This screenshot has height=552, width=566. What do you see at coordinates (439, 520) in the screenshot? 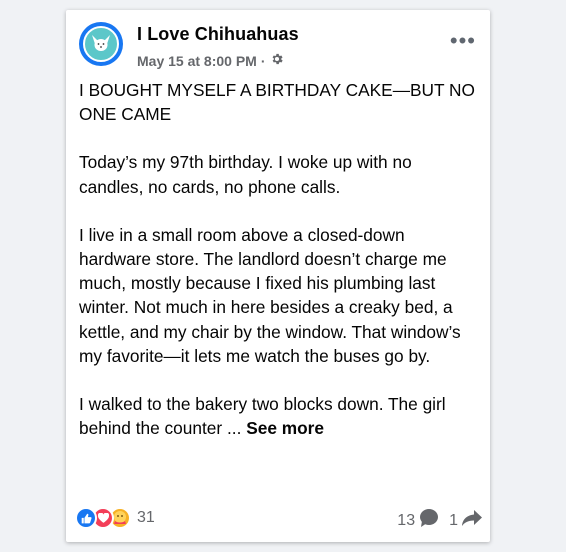
I see `engagement-stats: 13 1` at bounding box center [439, 520].